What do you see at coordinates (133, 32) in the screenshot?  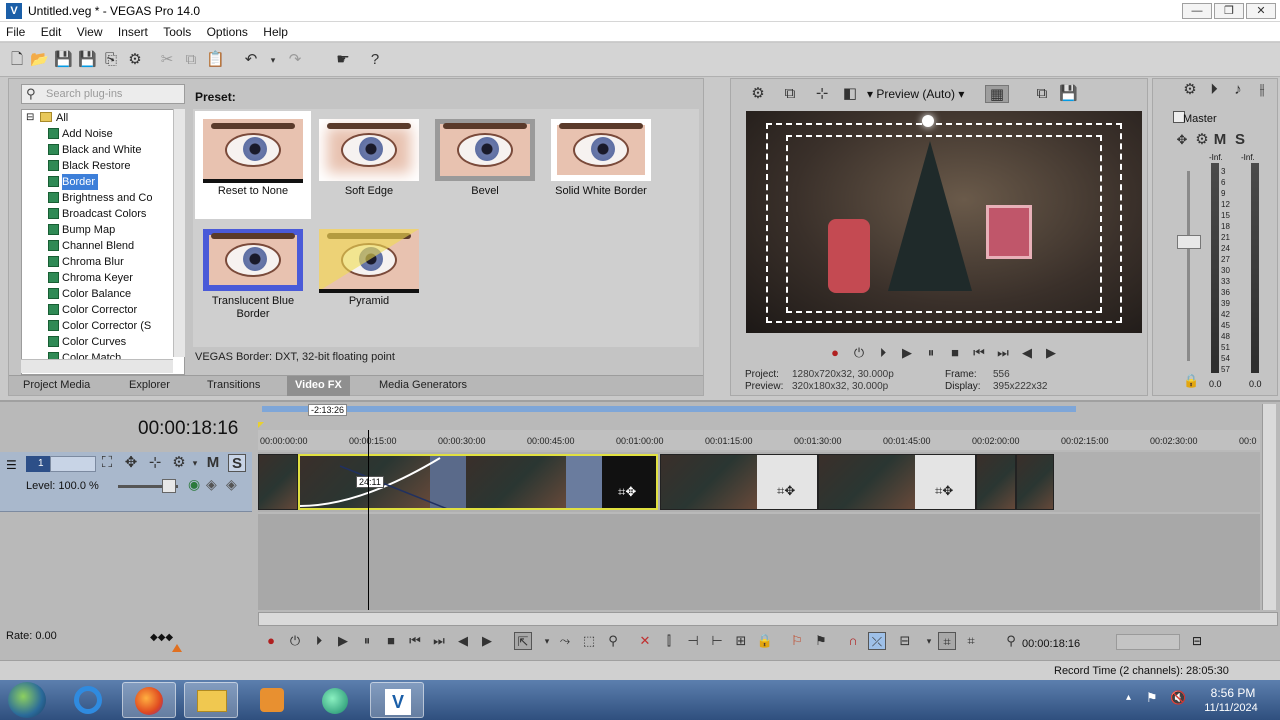 I see `menu-insert: Insert` at bounding box center [133, 32].